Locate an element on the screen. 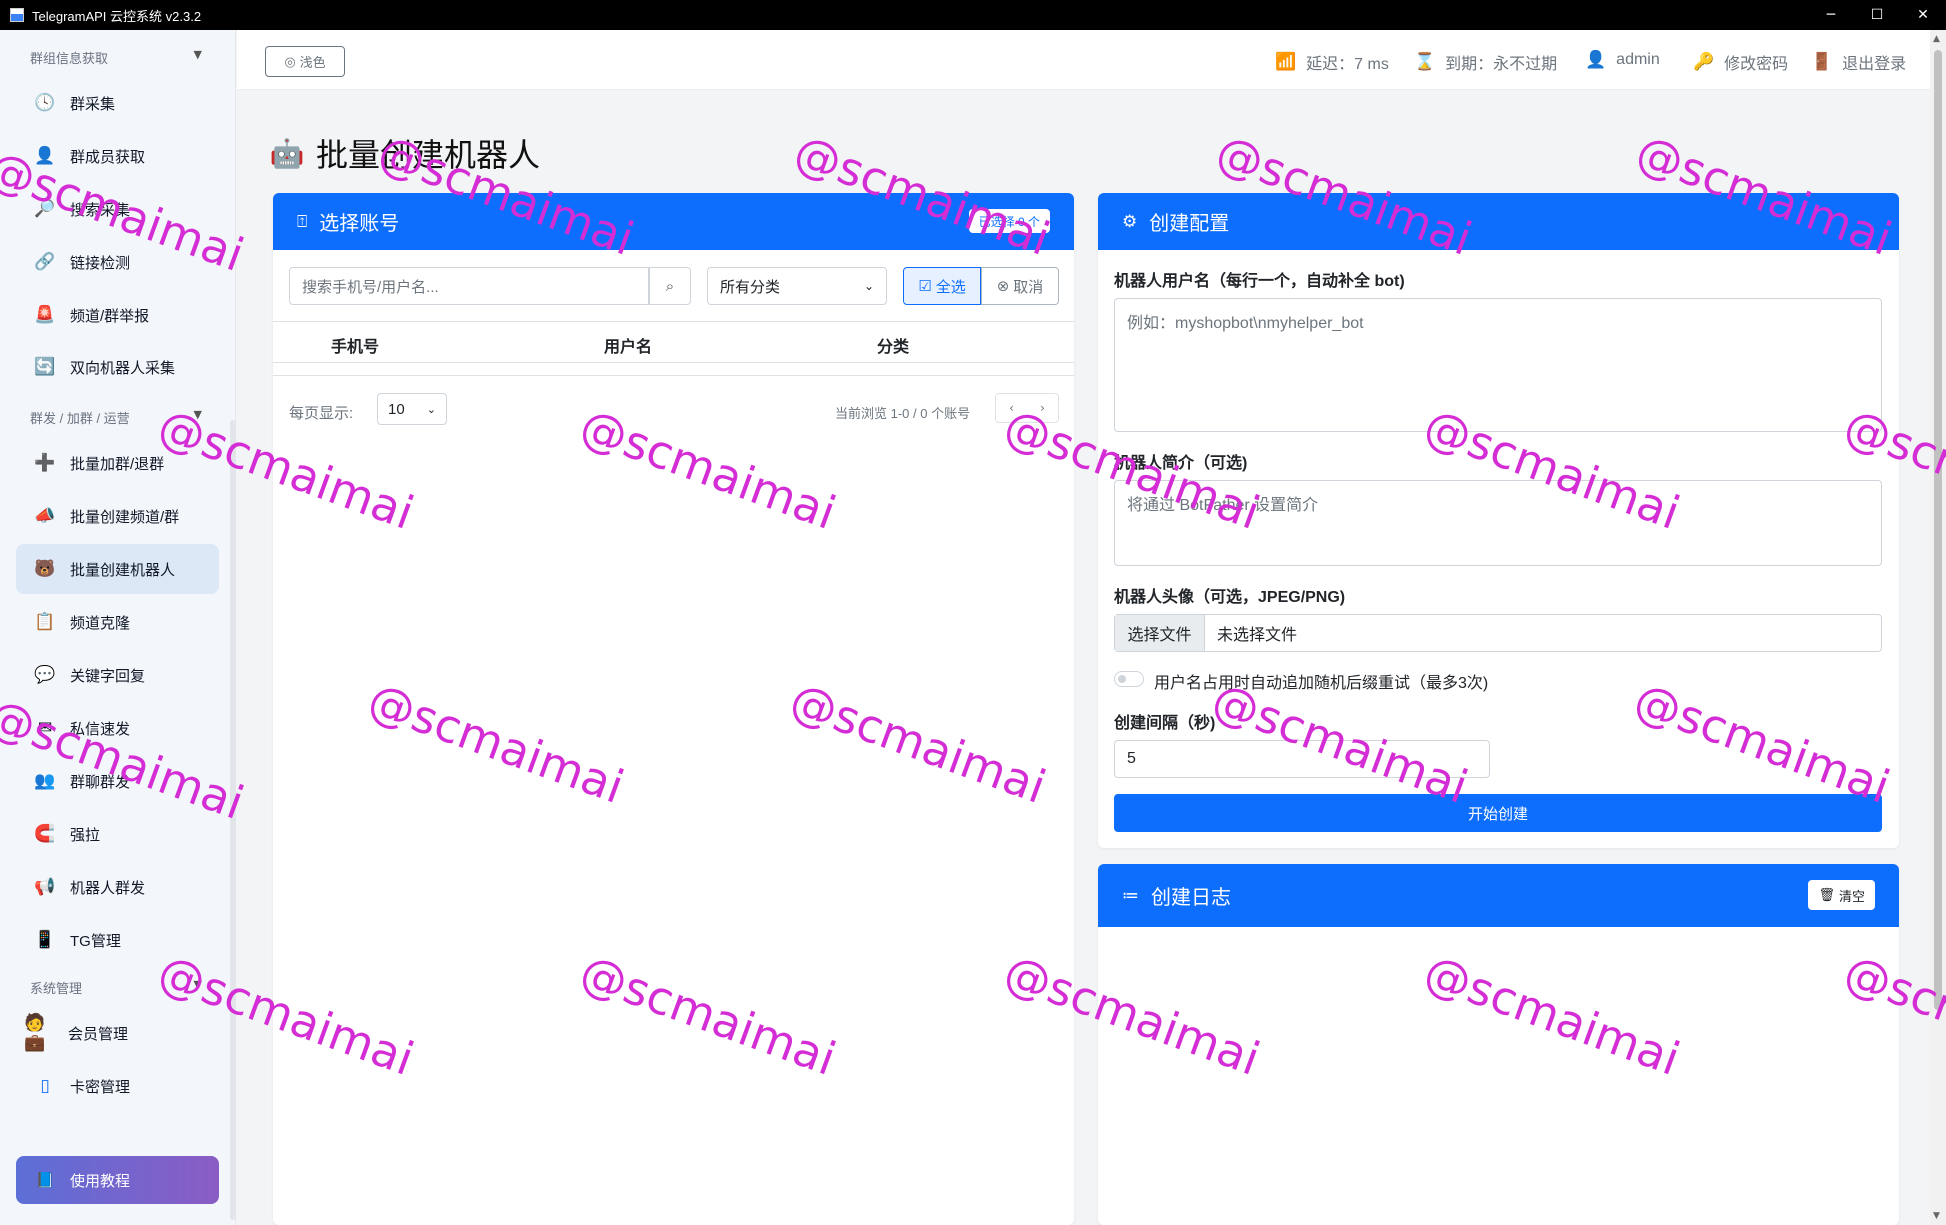 The height and width of the screenshot is (1225, 1946). sidebar-item-channel-clone: 📋 频道克隆 is located at coordinates (117, 622).